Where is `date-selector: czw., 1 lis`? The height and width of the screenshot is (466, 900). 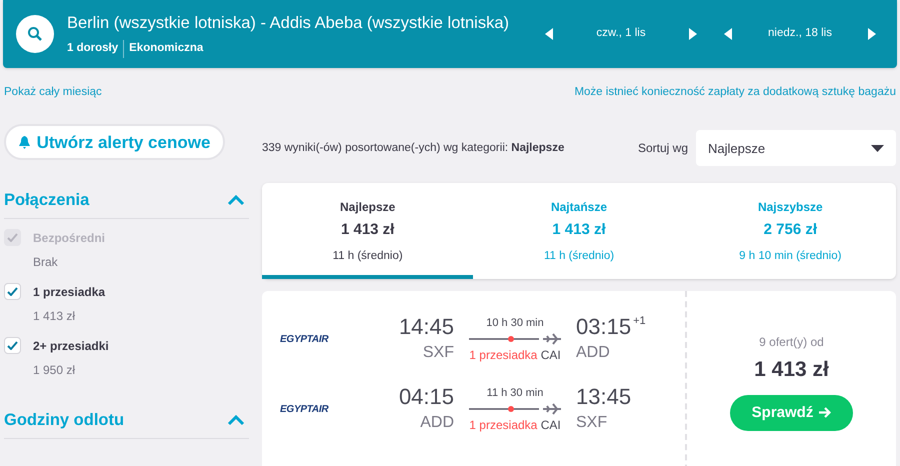
date-selector: czw., 1 lis is located at coordinates (621, 34).